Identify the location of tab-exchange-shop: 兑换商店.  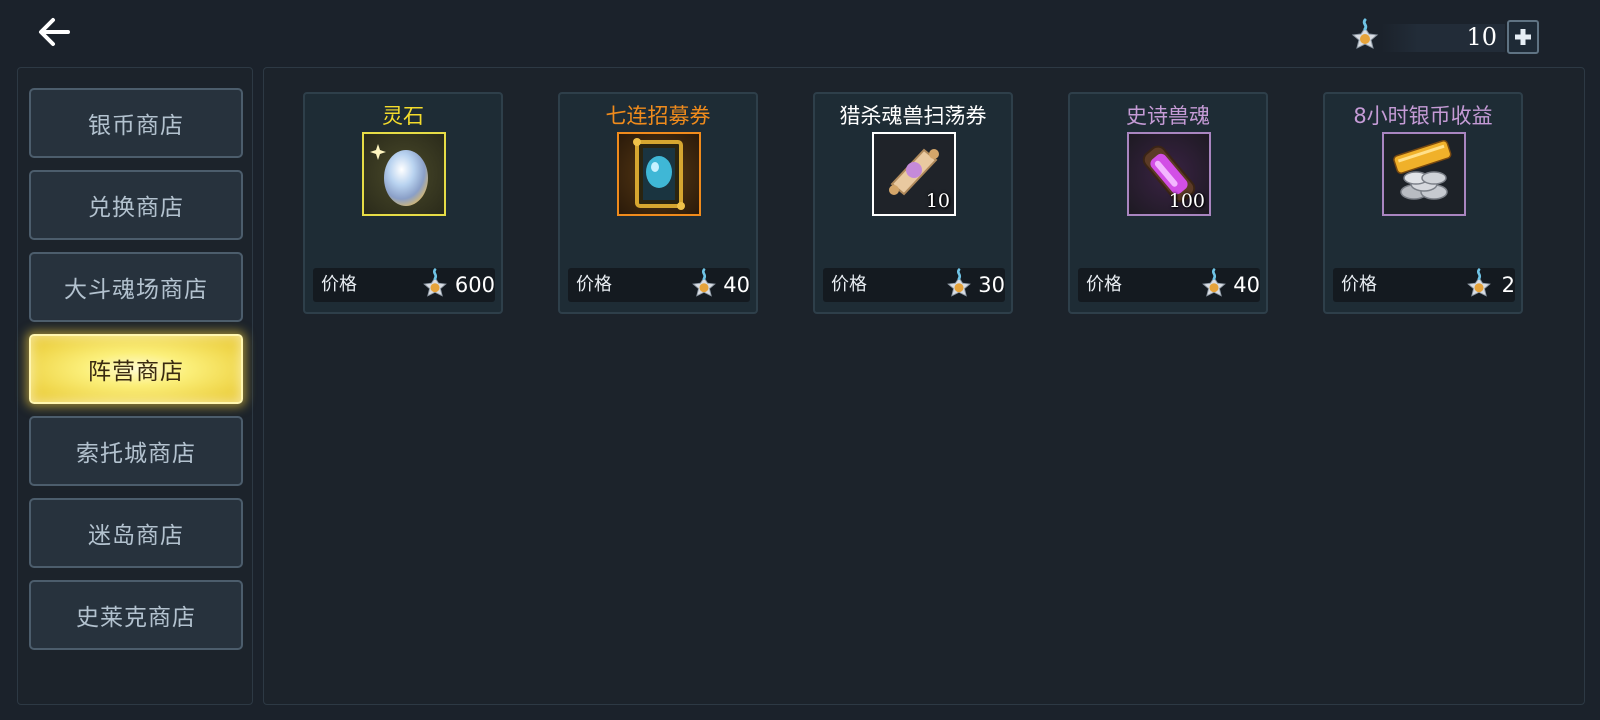
(136, 205).